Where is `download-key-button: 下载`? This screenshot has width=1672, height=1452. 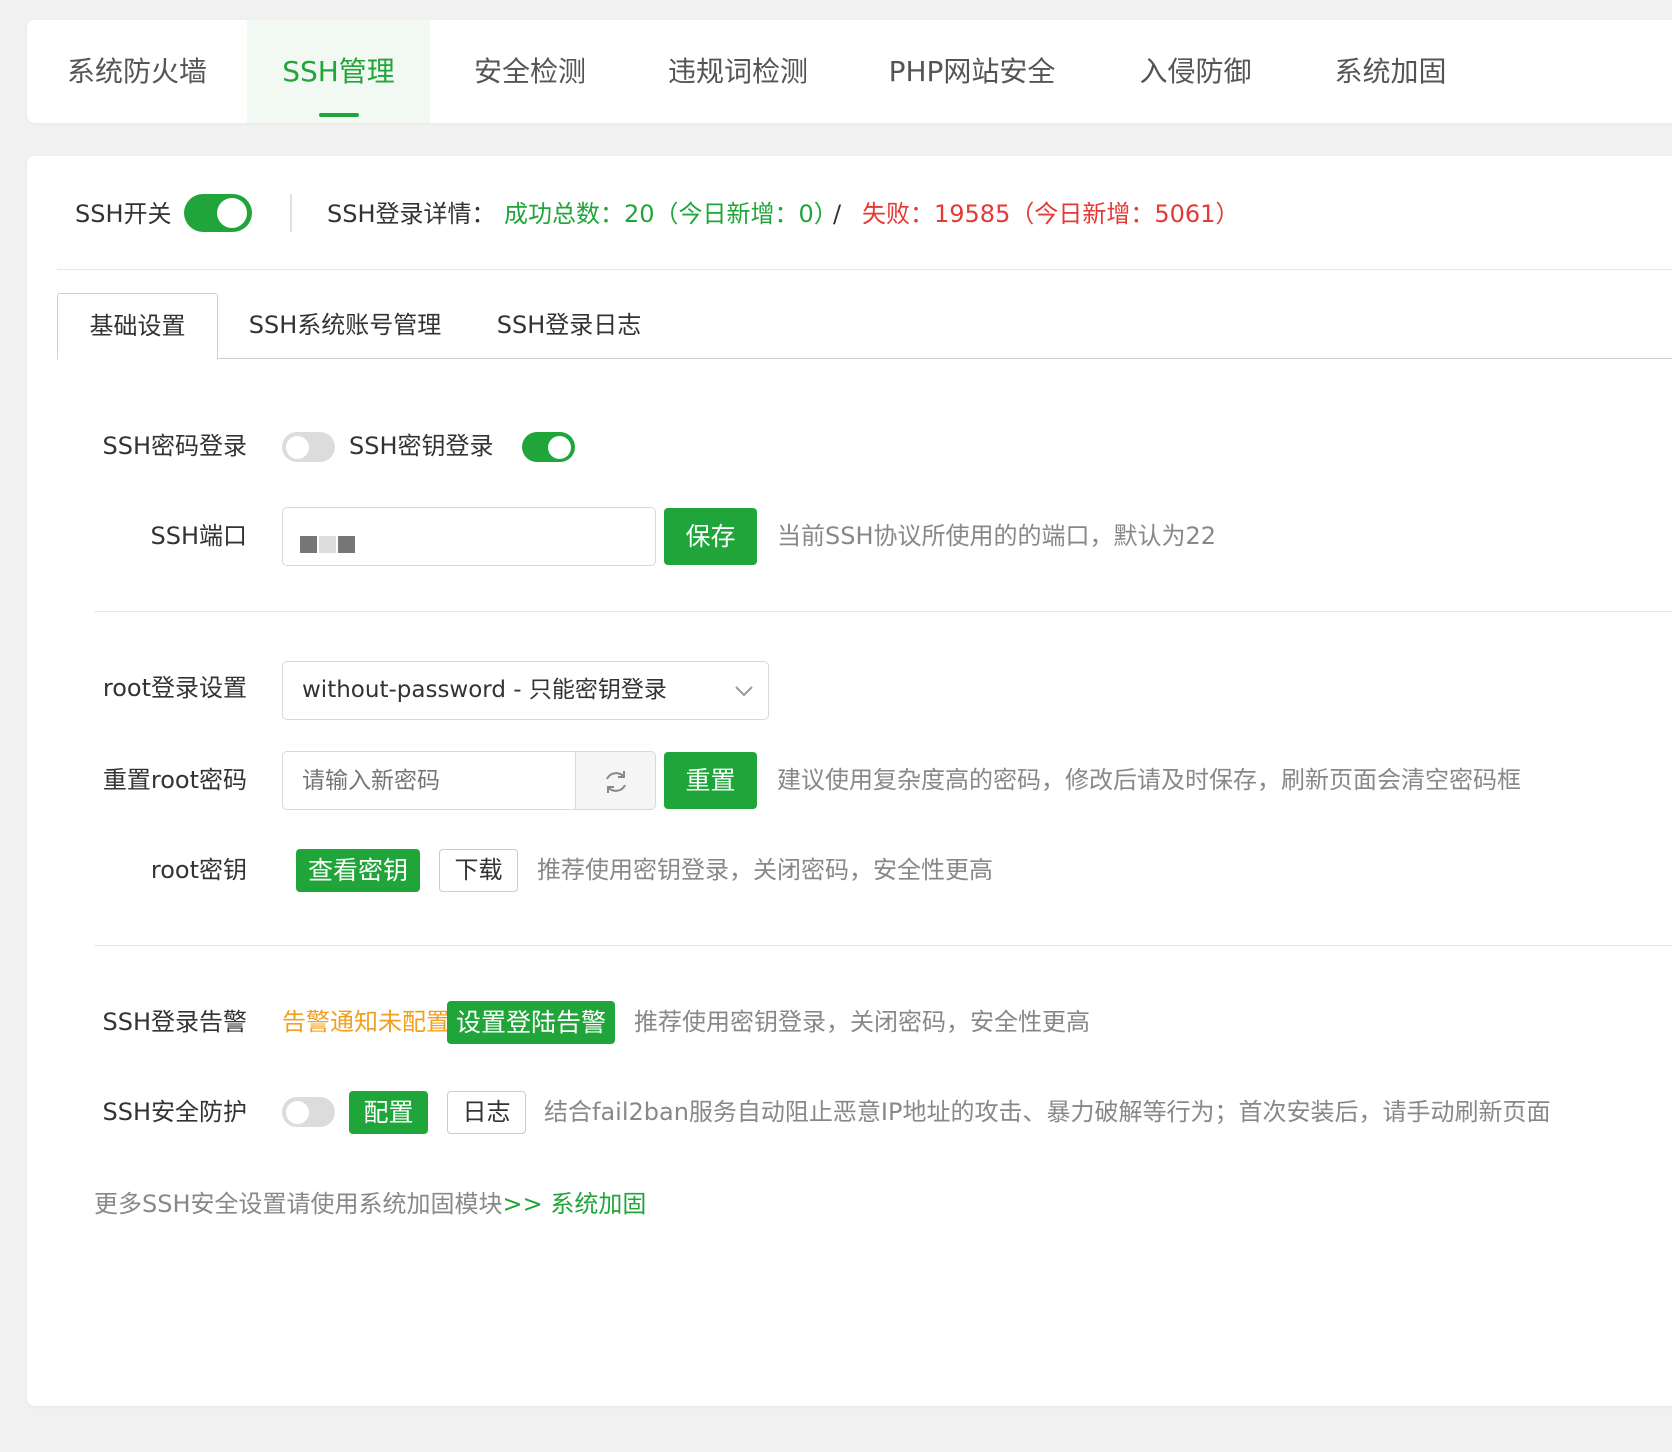 download-key-button: 下载 is located at coordinates (478, 870).